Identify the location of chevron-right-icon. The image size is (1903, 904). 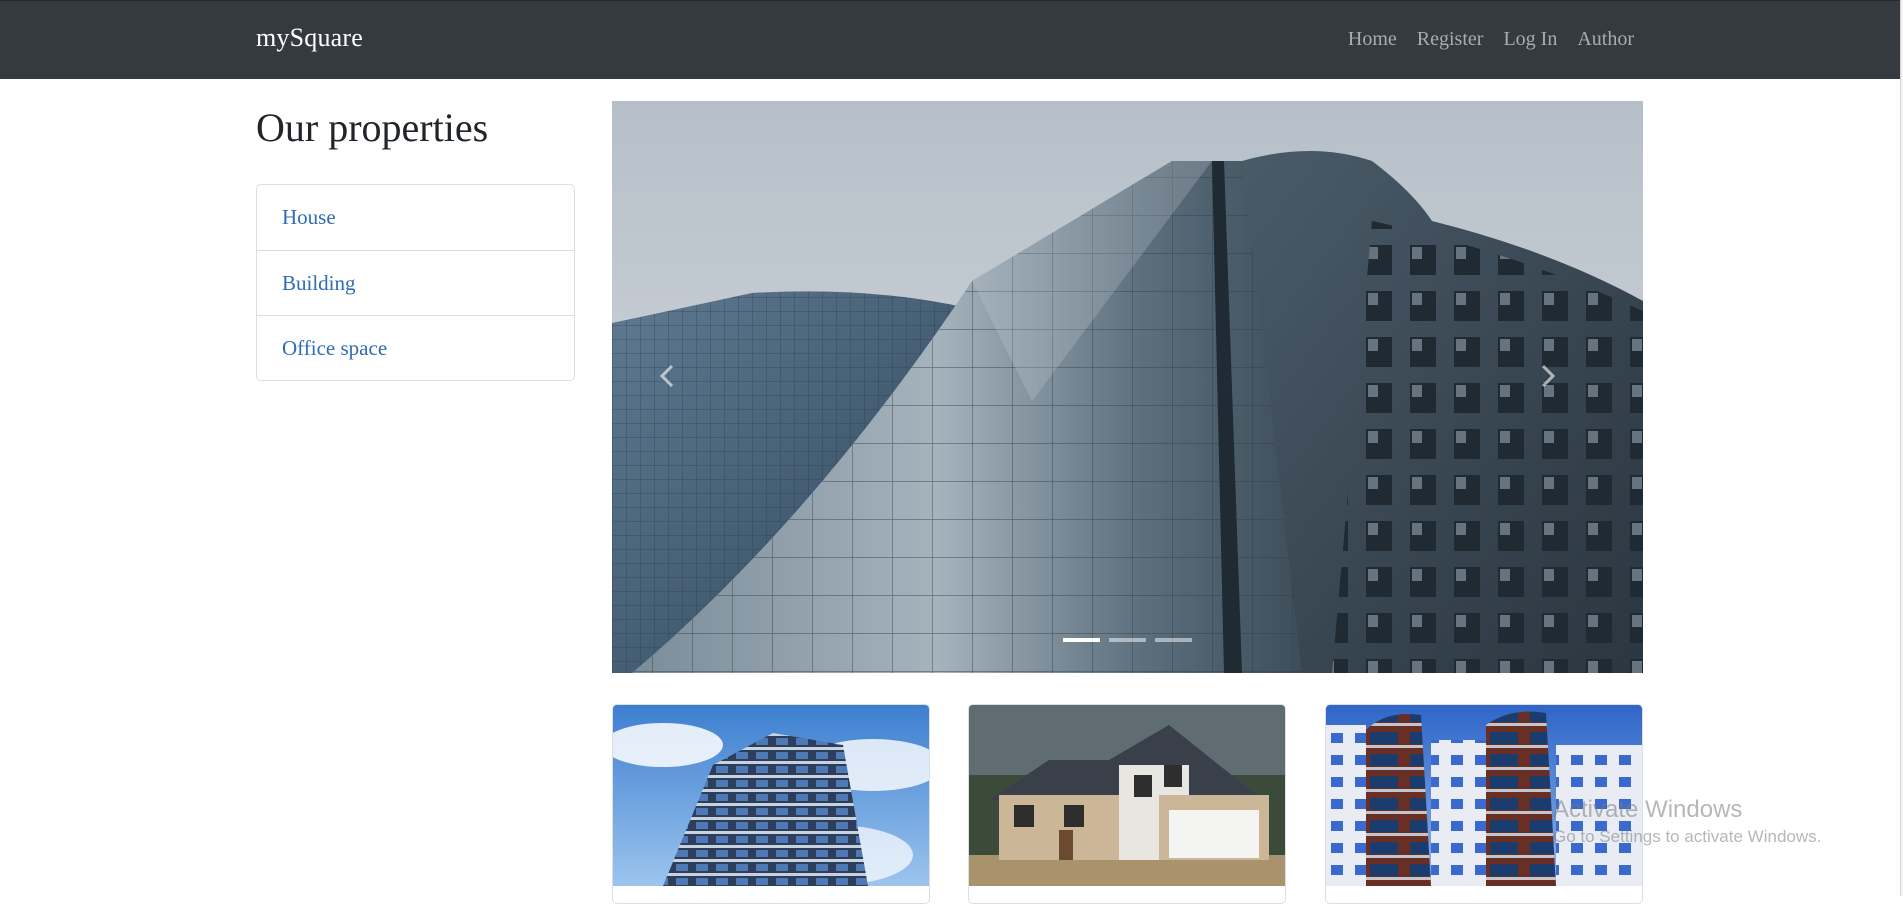
(1548, 376).